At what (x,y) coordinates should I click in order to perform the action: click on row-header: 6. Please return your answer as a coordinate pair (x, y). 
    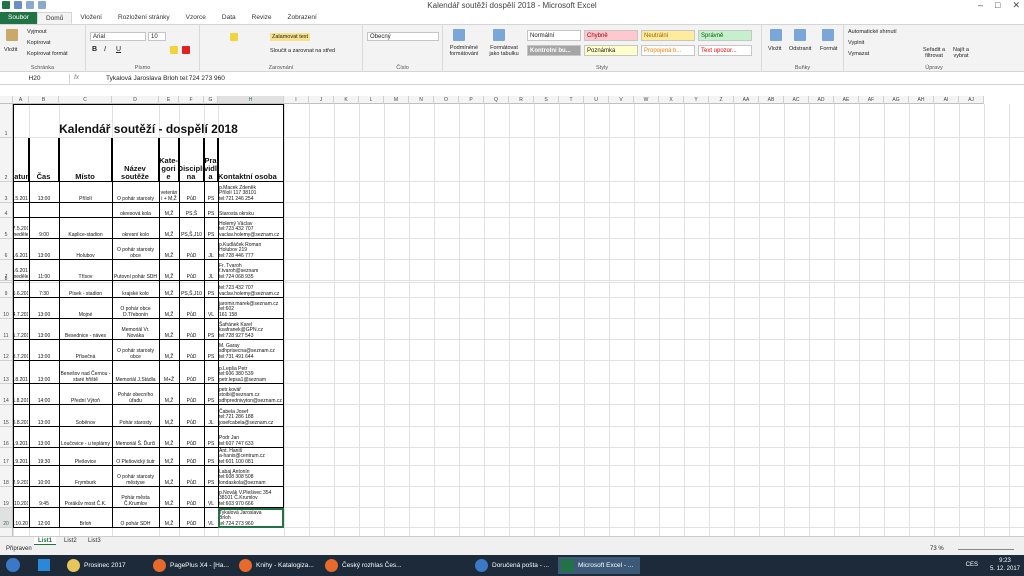
    Looking at the image, I should click on (6, 249).